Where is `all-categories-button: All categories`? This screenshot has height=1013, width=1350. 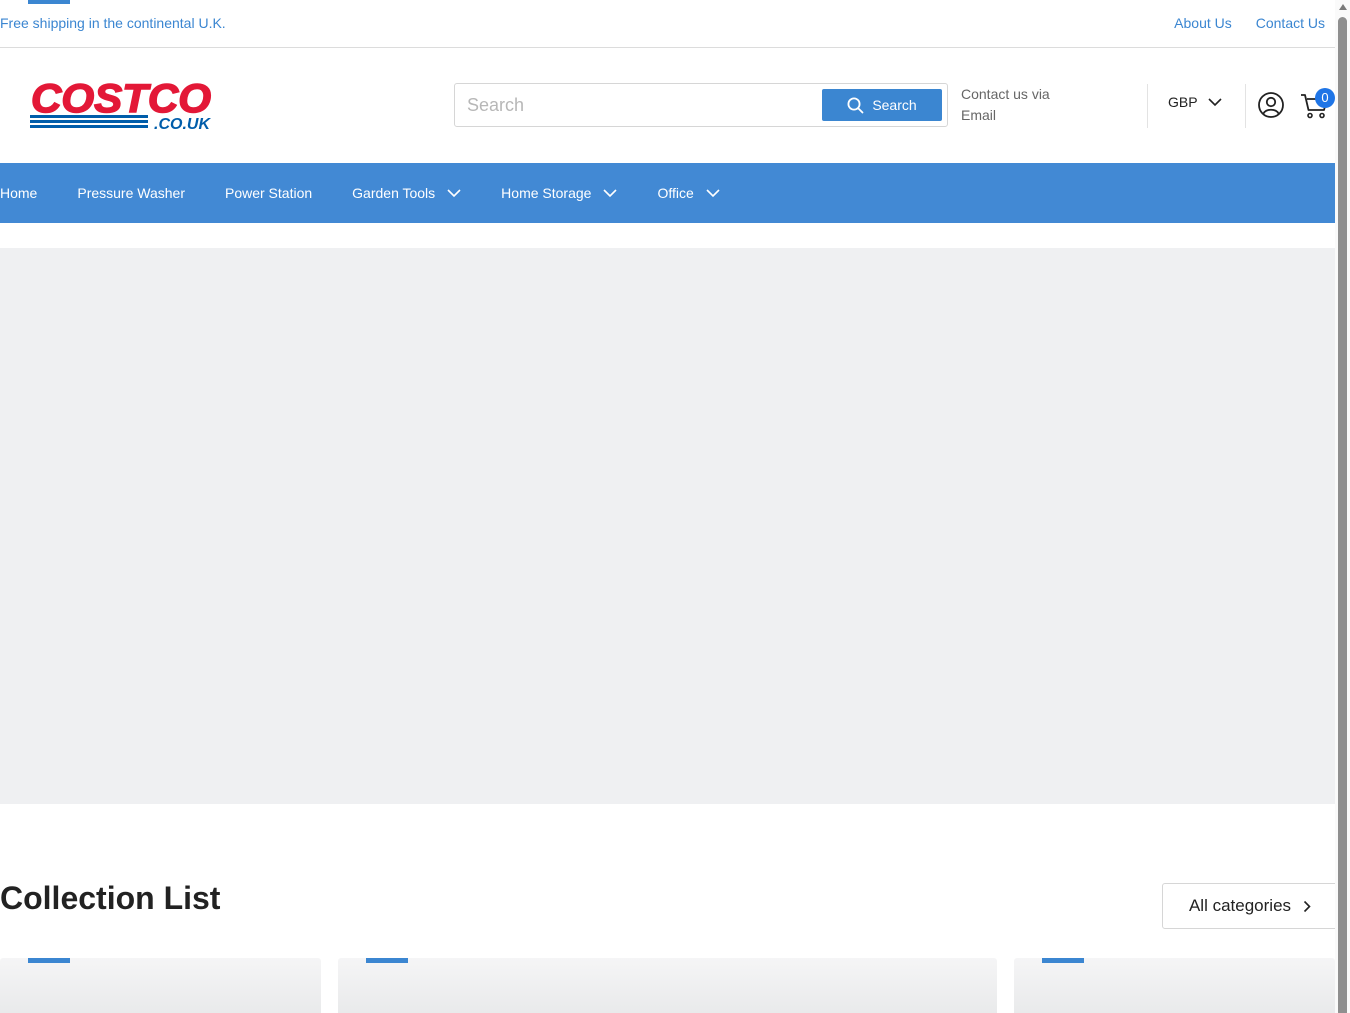
all-categories-button: All categories is located at coordinates (1248, 906).